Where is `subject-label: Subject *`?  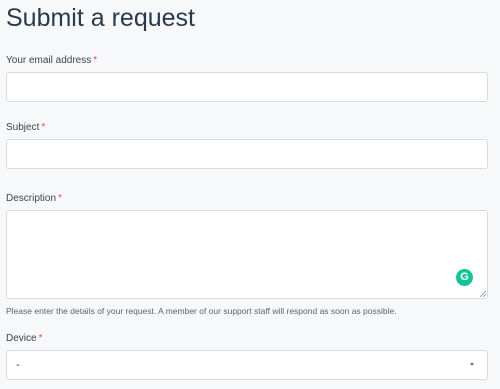 subject-label: Subject * is located at coordinates (250, 128).